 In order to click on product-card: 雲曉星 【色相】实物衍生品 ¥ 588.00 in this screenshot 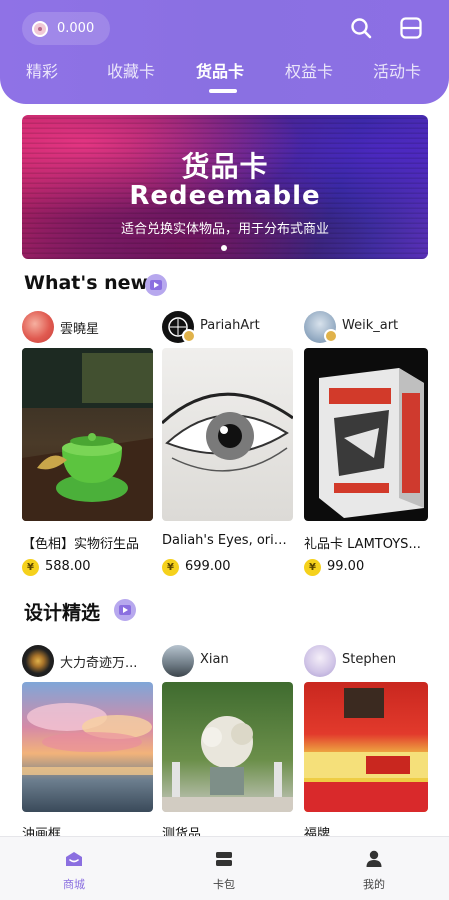, I will do `click(87, 446)`.